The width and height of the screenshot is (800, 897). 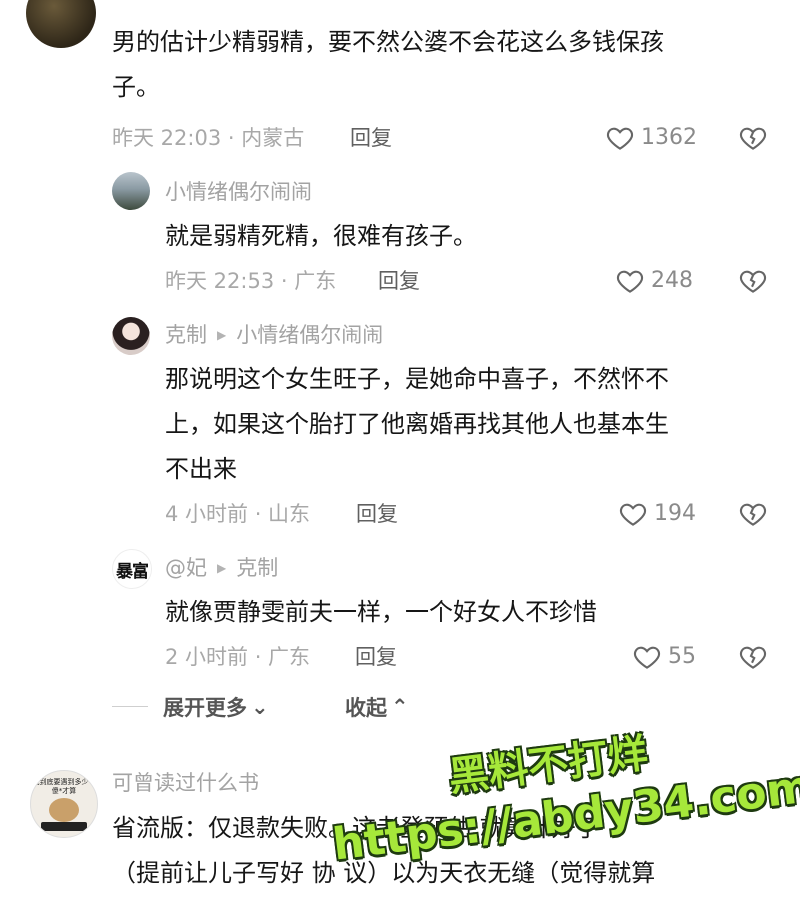 I want to click on like-button: 194, so click(x=657, y=514).